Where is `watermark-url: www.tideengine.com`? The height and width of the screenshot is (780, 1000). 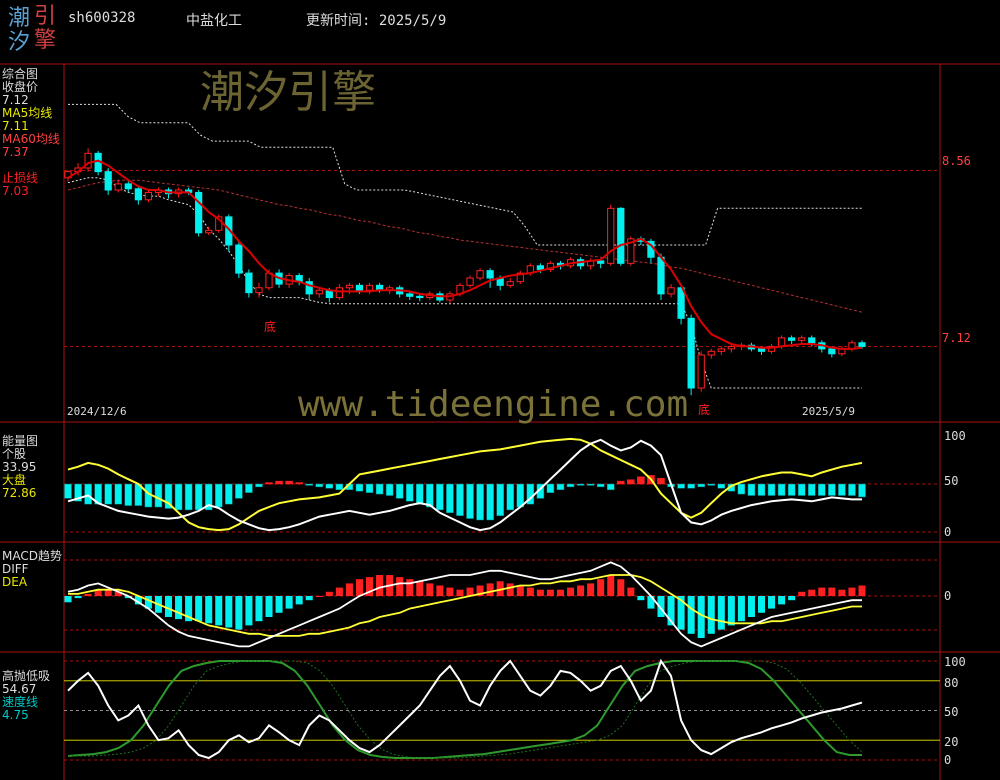 watermark-url: www.tideengine.com is located at coordinates (493, 404).